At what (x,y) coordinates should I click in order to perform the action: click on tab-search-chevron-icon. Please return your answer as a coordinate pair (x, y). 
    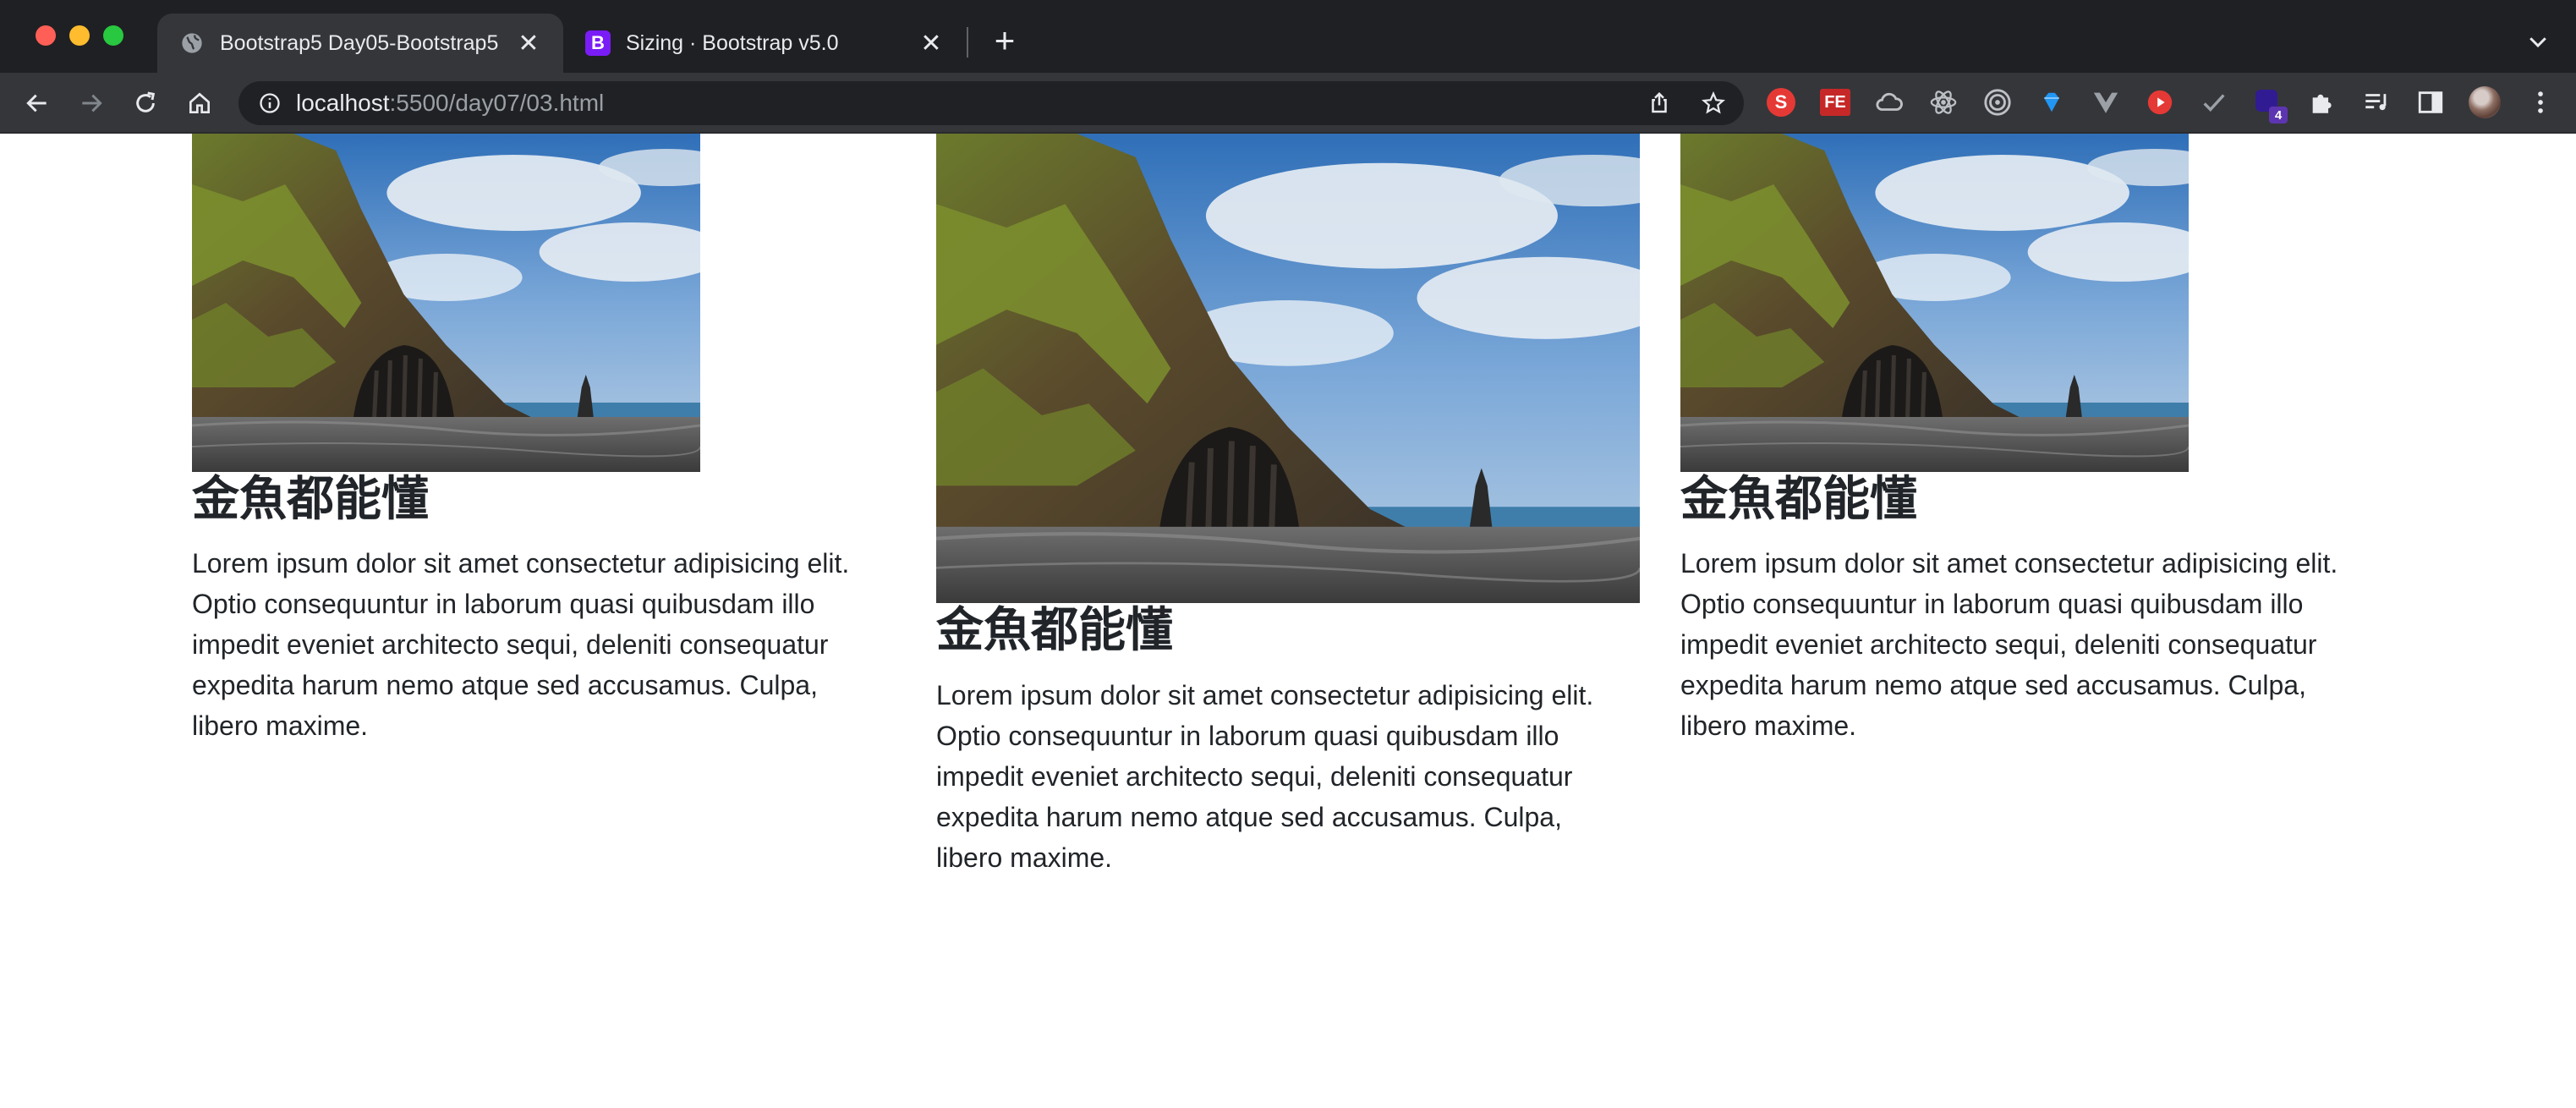
    Looking at the image, I should click on (2538, 41).